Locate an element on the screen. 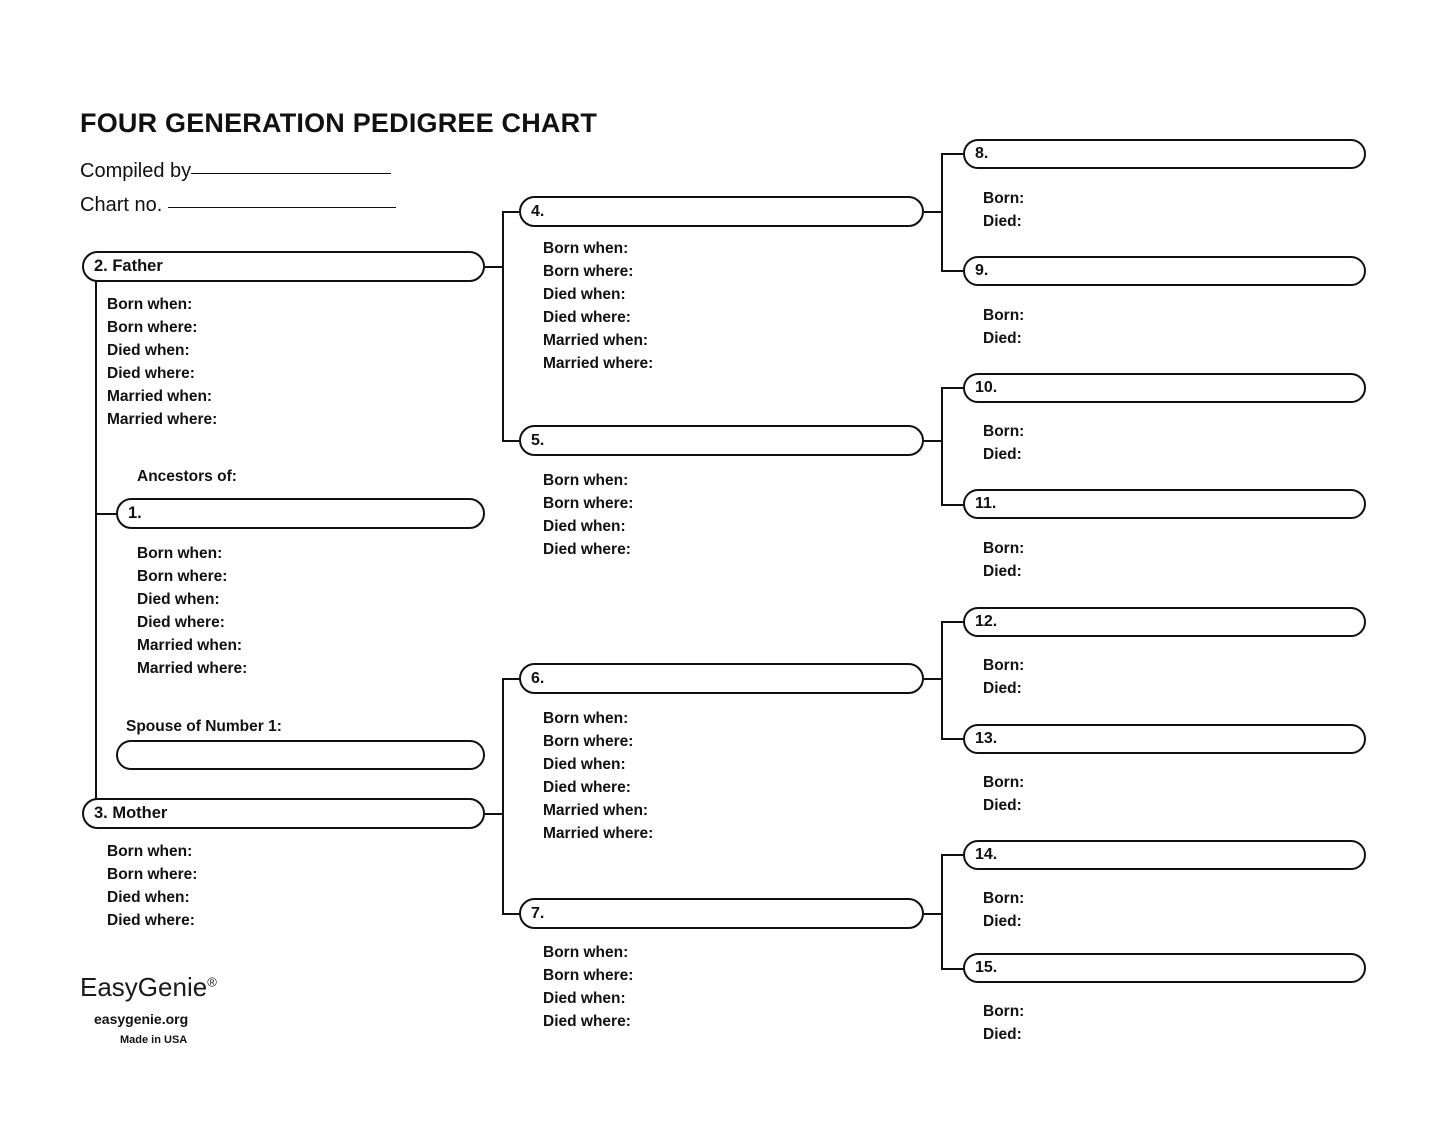  box-2-father: 2. Father is located at coordinates (283, 266).